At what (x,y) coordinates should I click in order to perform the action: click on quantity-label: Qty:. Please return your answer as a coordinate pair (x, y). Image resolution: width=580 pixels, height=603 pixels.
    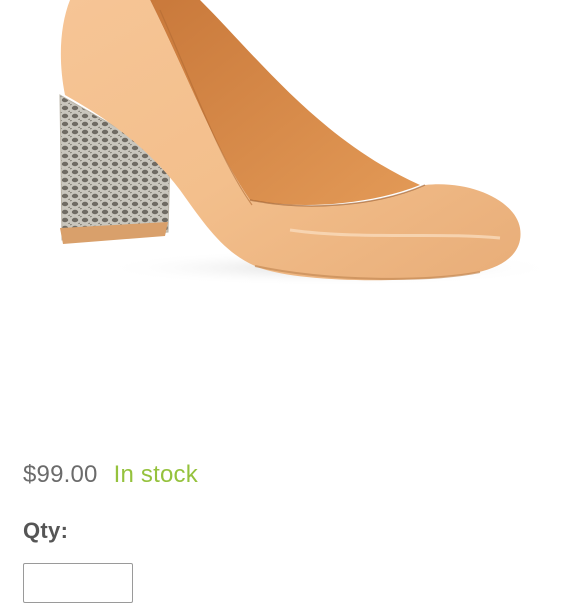
    Looking at the image, I should click on (46, 530).